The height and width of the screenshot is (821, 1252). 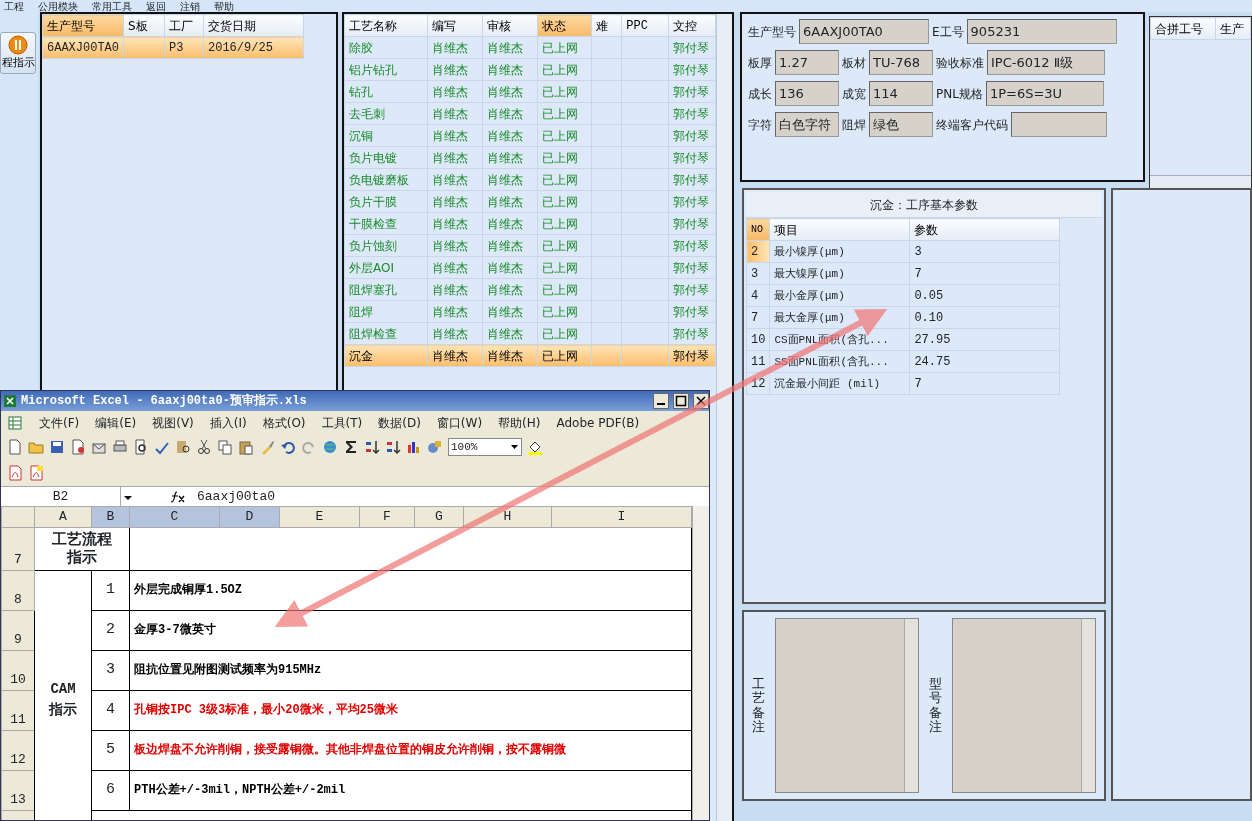 I want to click on copy-icon, so click(x=225, y=447).